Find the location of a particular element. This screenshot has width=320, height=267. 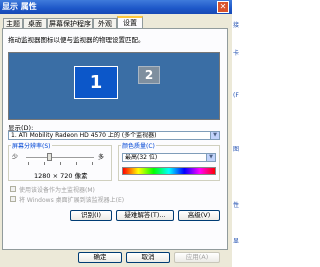

tab-theme: 主题 is located at coordinates (13, 23).